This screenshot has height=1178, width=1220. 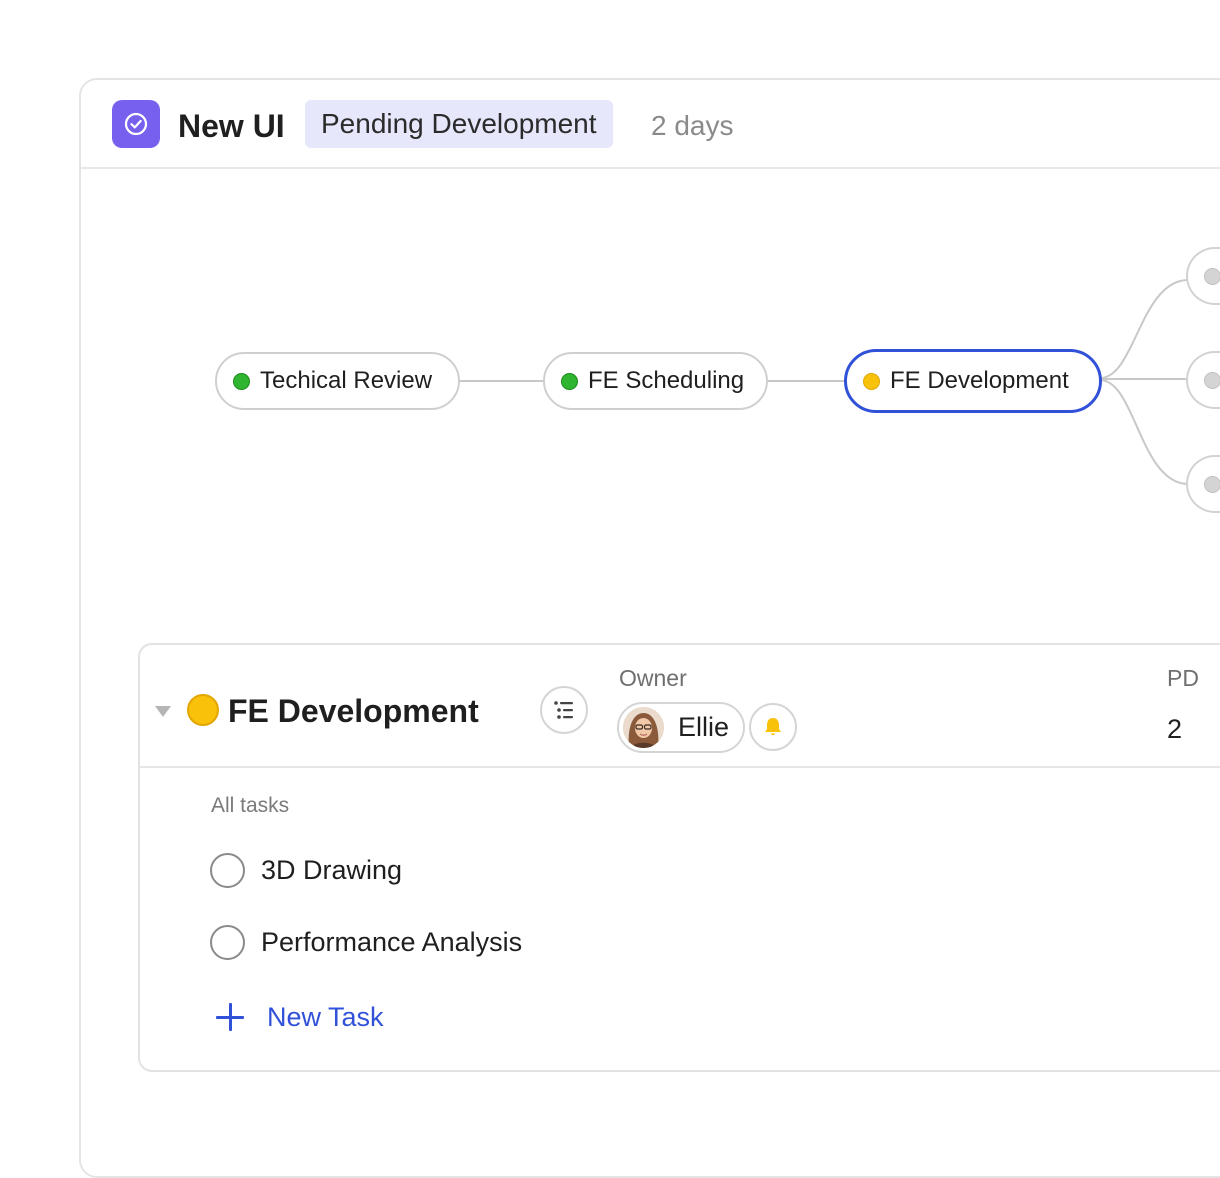 What do you see at coordinates (1183, 678) in the screenshot?
I see `pd-label: PD` at bounding box center [1183, 678].